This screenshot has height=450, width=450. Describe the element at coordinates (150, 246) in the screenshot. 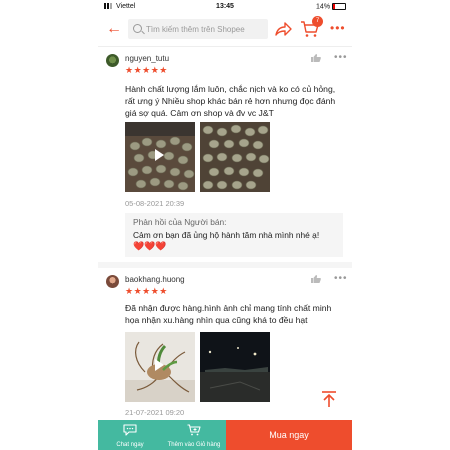

I see `heart-emoji-icons: ❤️❤️❤️` at that location.